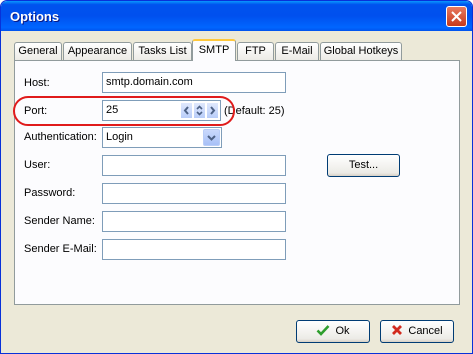  What do you see at coordinates (342, 331) in the screenshot?
I see `ok-label: Ok` at bounding box center [342, 331].